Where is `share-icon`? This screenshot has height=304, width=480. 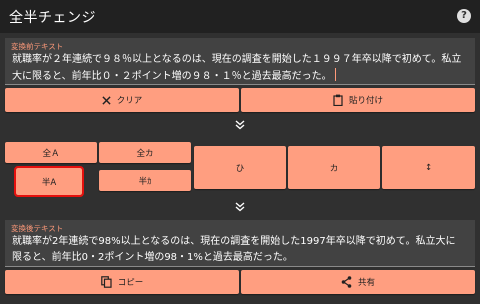
share-icon is located at coordinates (346, 282).